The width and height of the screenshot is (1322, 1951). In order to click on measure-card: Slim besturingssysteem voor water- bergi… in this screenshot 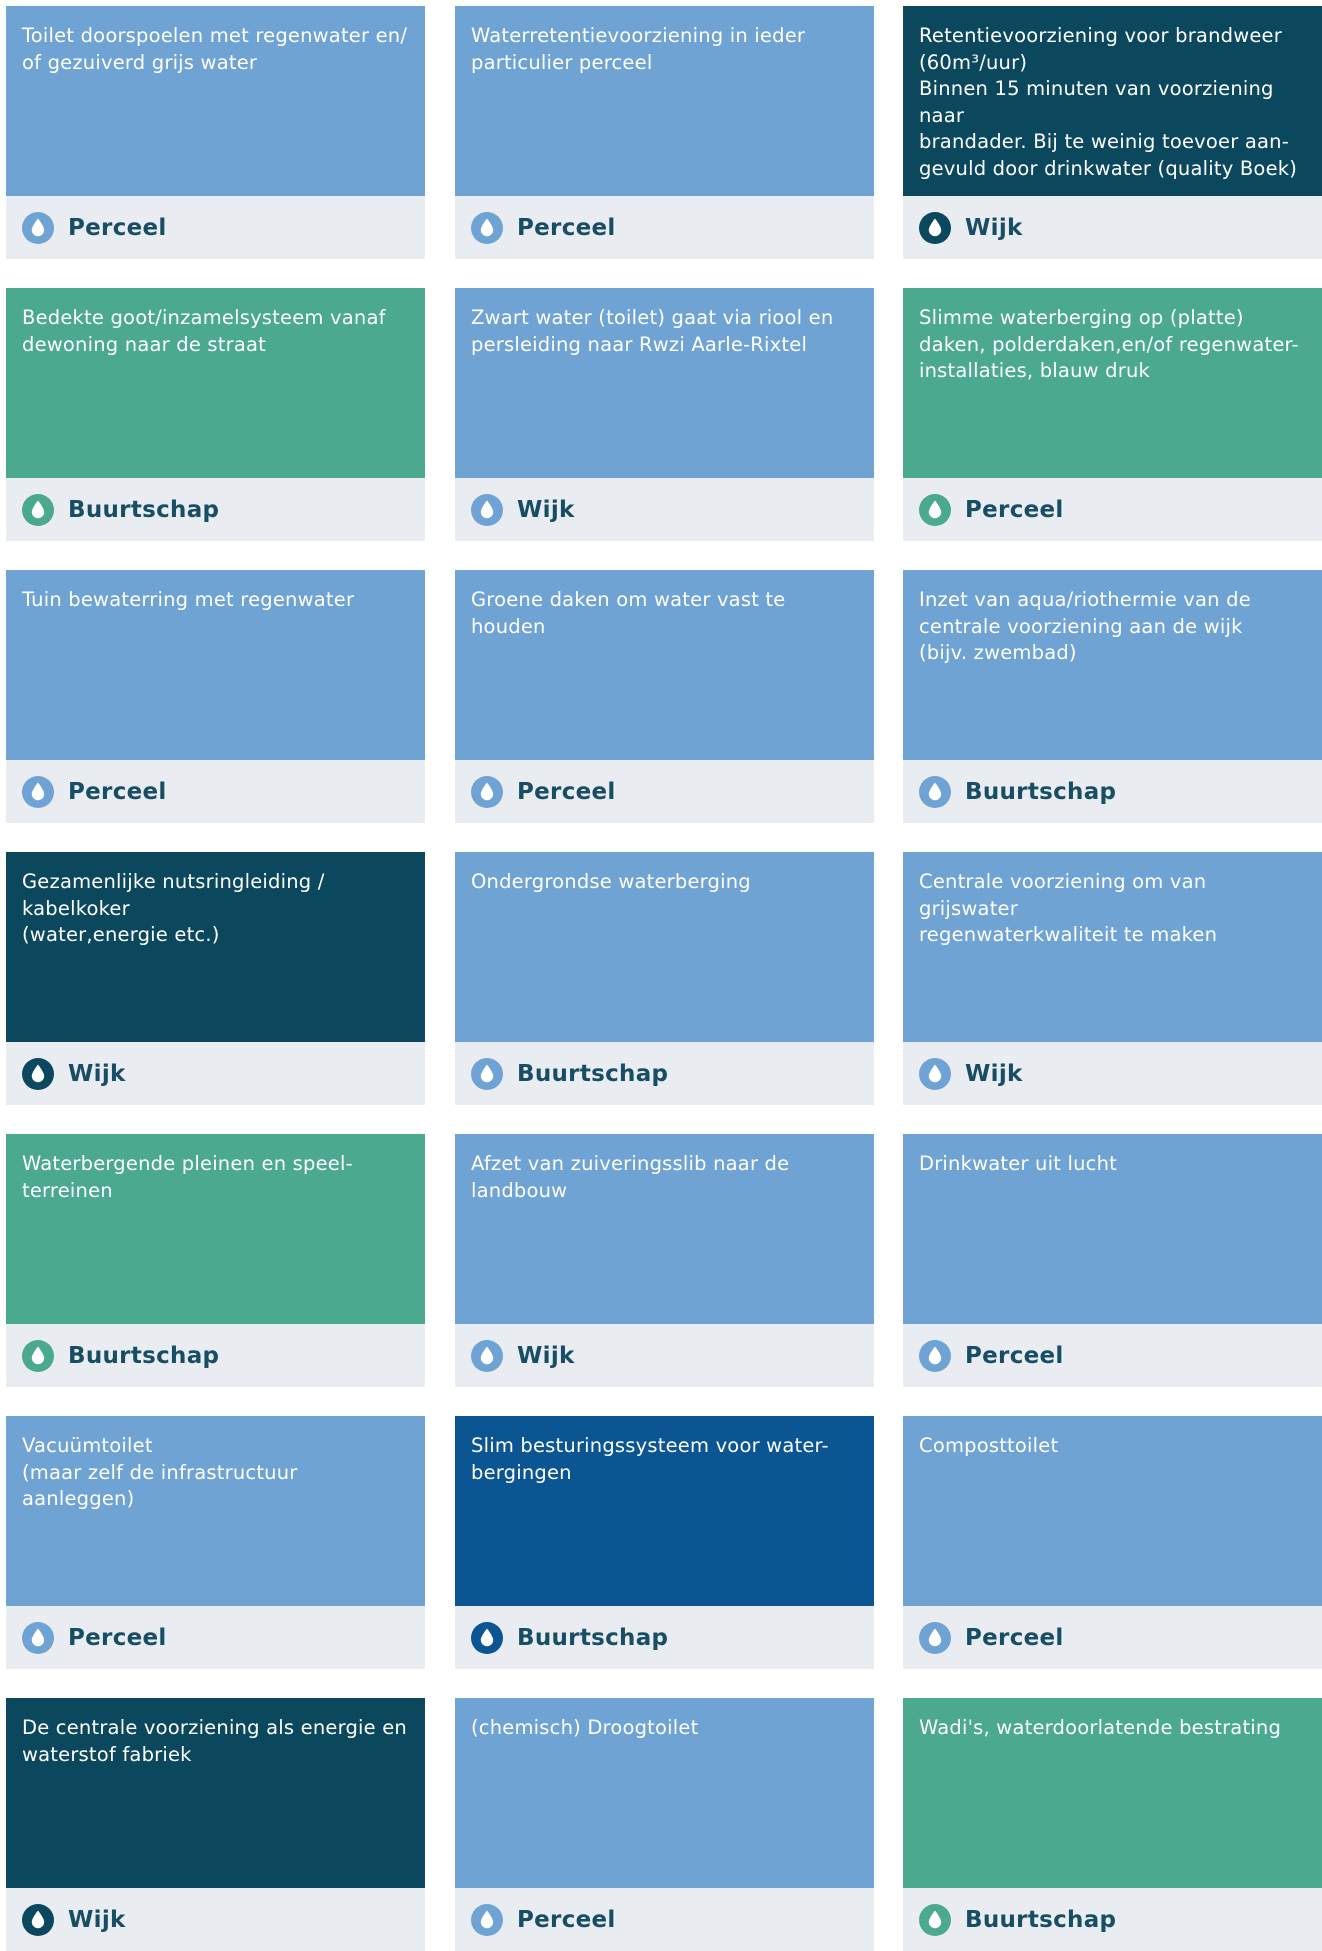, I will do `click(664, 1542)`.